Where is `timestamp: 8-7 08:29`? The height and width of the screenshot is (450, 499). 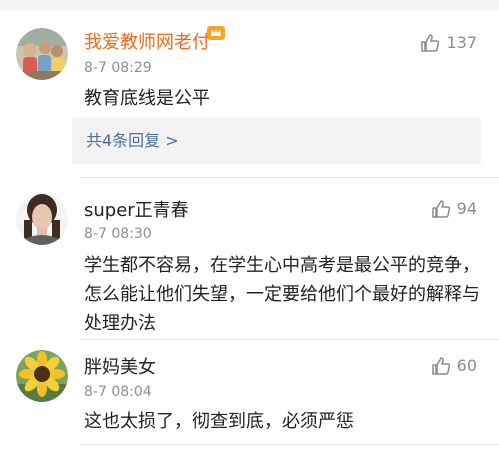
timestamp: 8-7 08:29 is located at coordinates (118, 68).